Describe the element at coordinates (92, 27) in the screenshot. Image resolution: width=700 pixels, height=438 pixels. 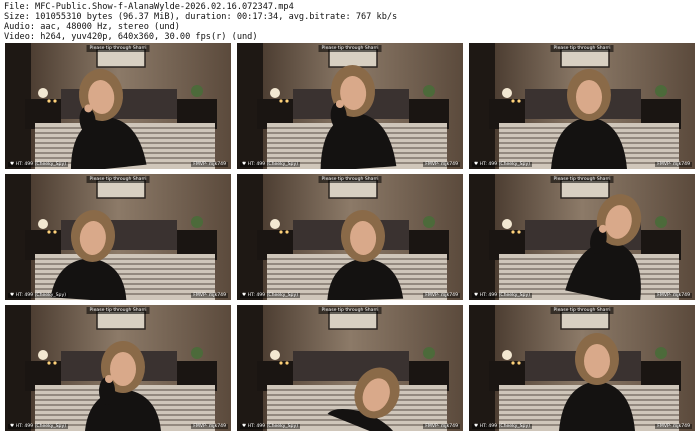
I see `audio-info-line: Audio: aac, 48000 Hz, stereo (und)` at that location.